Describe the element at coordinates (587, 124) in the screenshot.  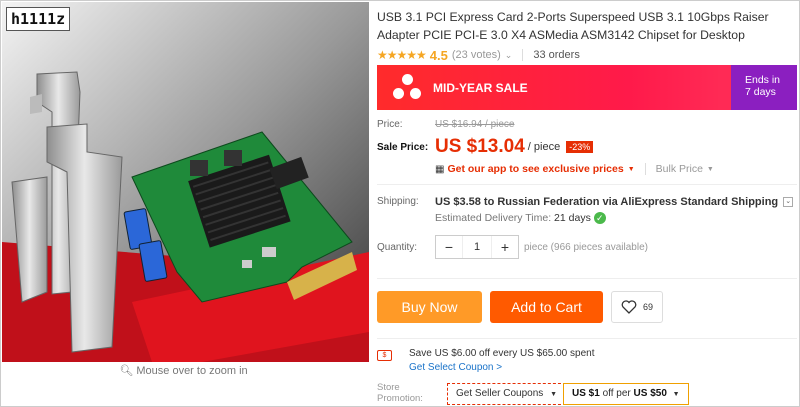
I see `original-price-row: Price: US $16.94 / piece` at that location.